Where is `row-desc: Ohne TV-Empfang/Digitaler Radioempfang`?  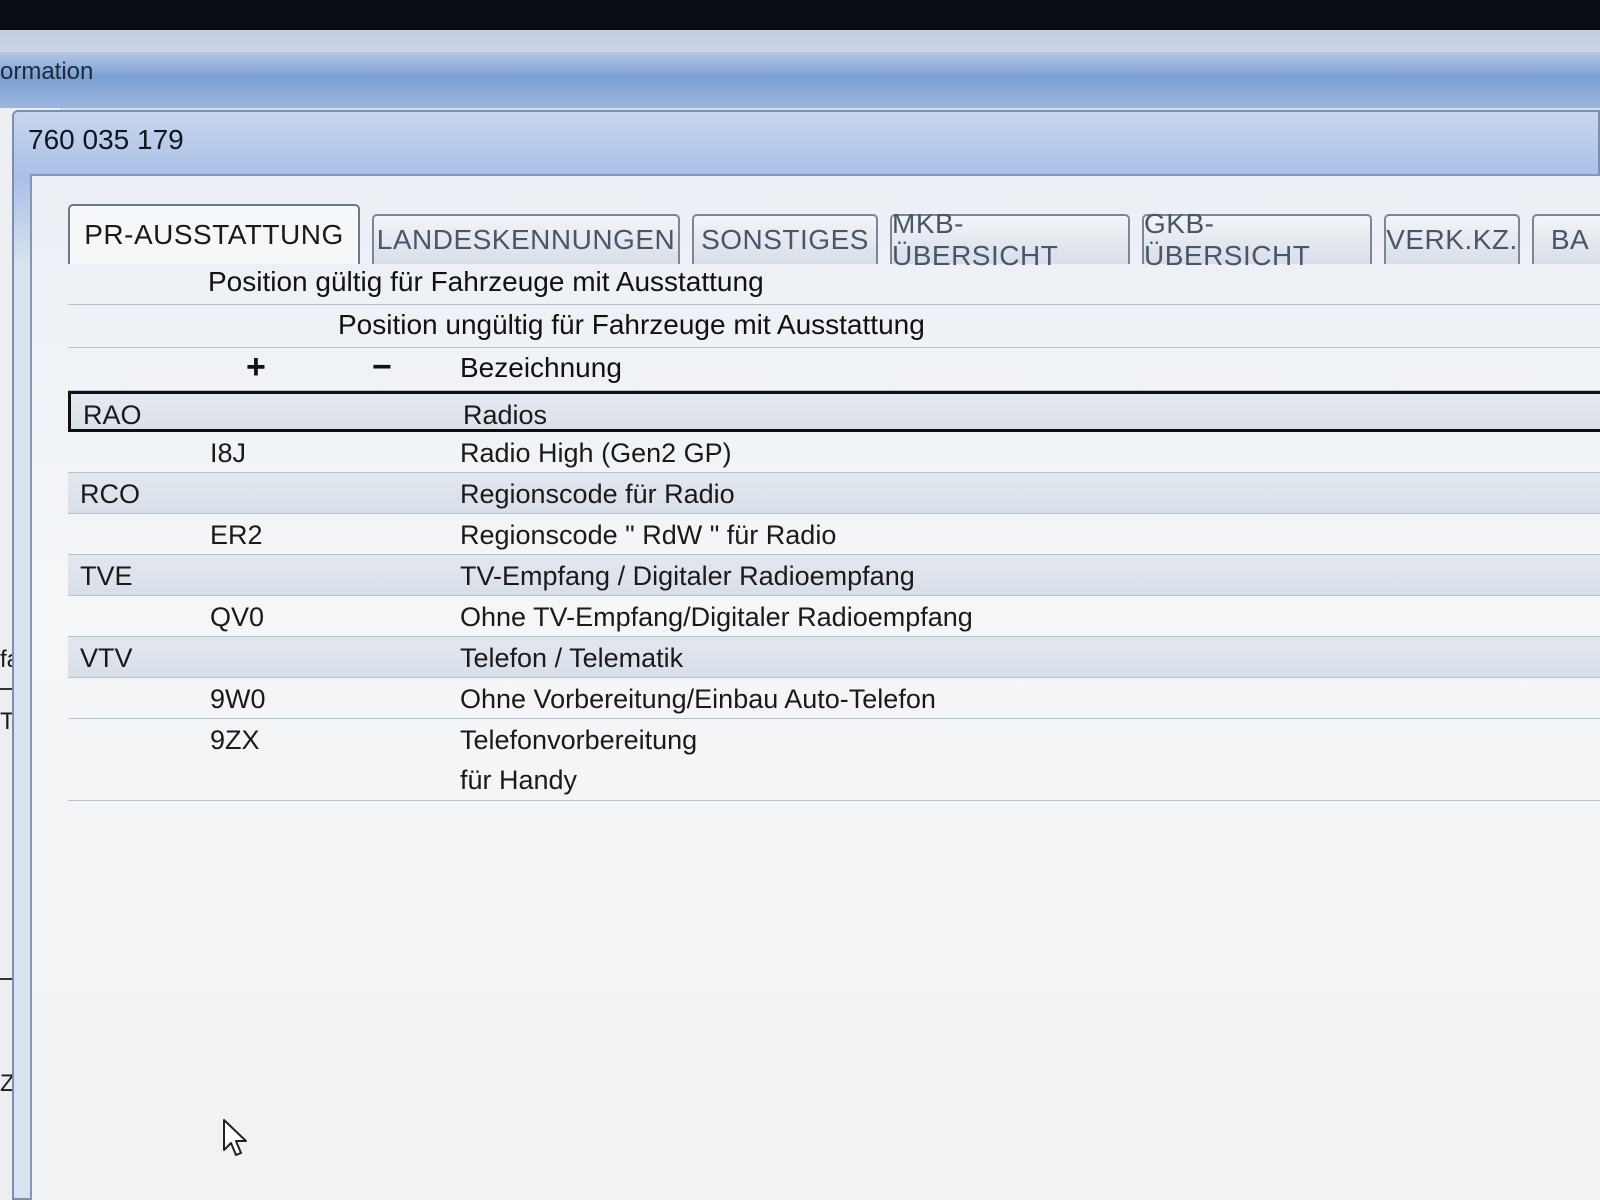
row-desc: Ohne TV-Empfang/Digitaler Radioempfang is located at coordinates (716, 617).